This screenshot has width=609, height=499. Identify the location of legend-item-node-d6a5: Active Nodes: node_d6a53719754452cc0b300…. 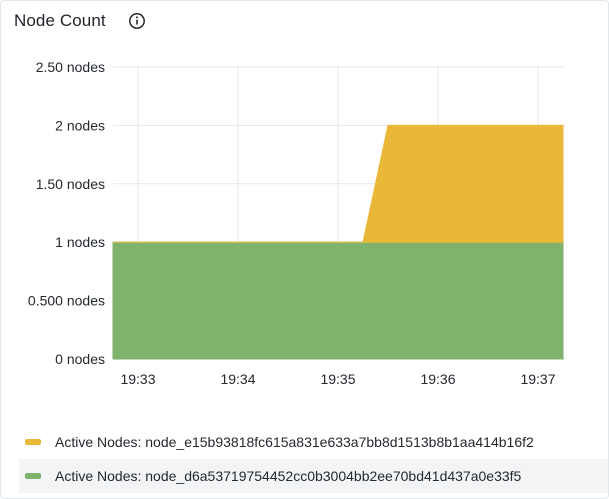
(313, 476).